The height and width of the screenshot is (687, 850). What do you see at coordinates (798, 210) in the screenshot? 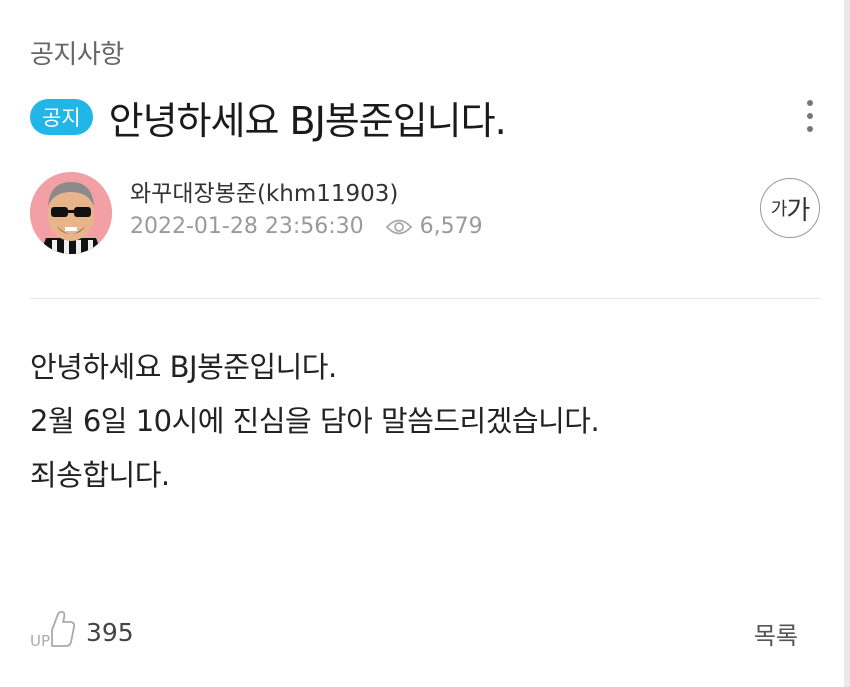
I see `font-size-large-label: 가` at bounding box center [798, 210].